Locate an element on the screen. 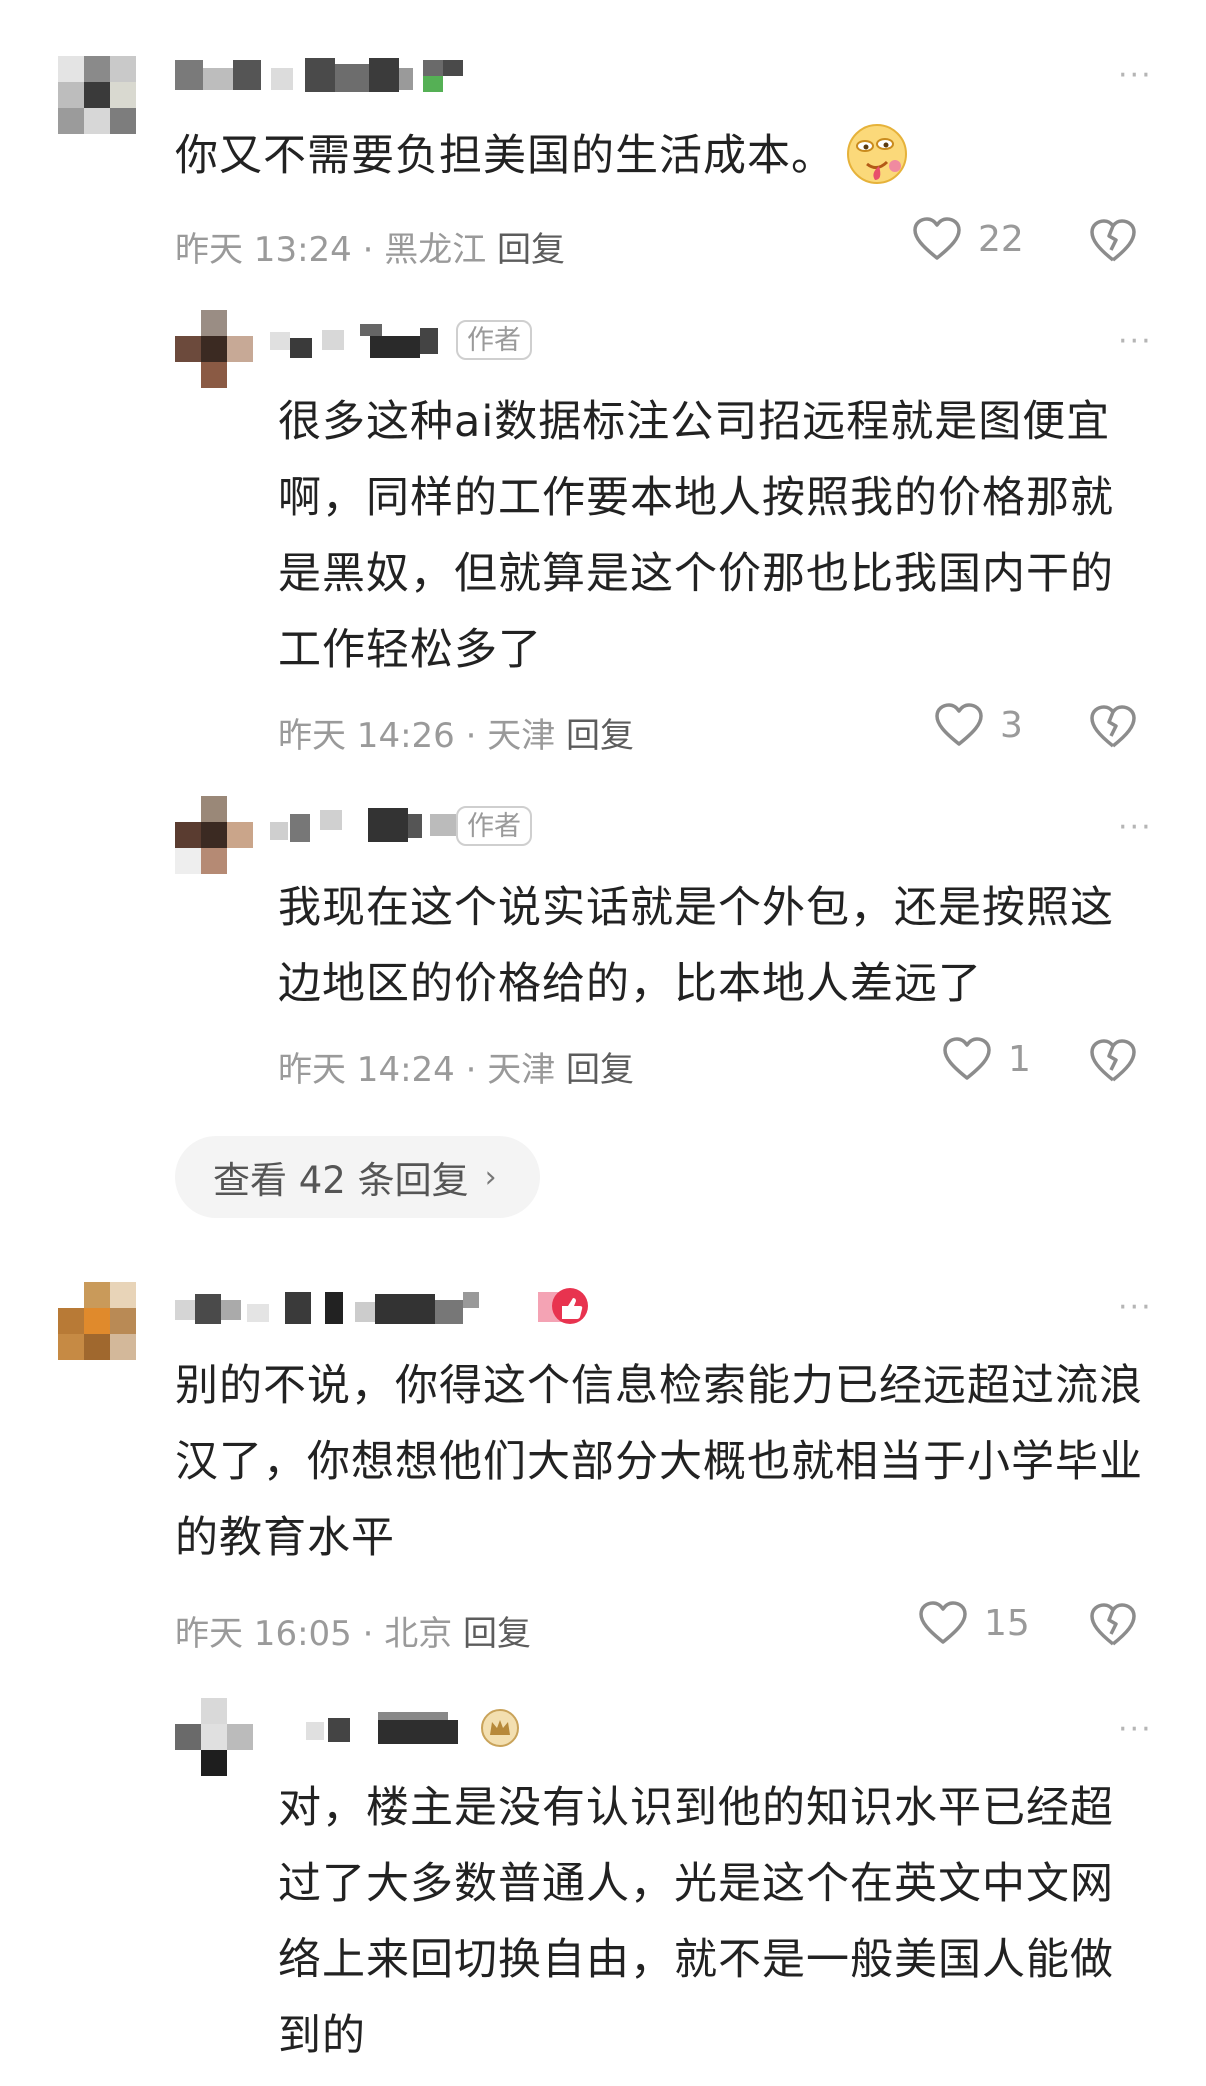  comment-meta: 昨天 14:26 · 天津 回复 is located at coordinates (456, 736).